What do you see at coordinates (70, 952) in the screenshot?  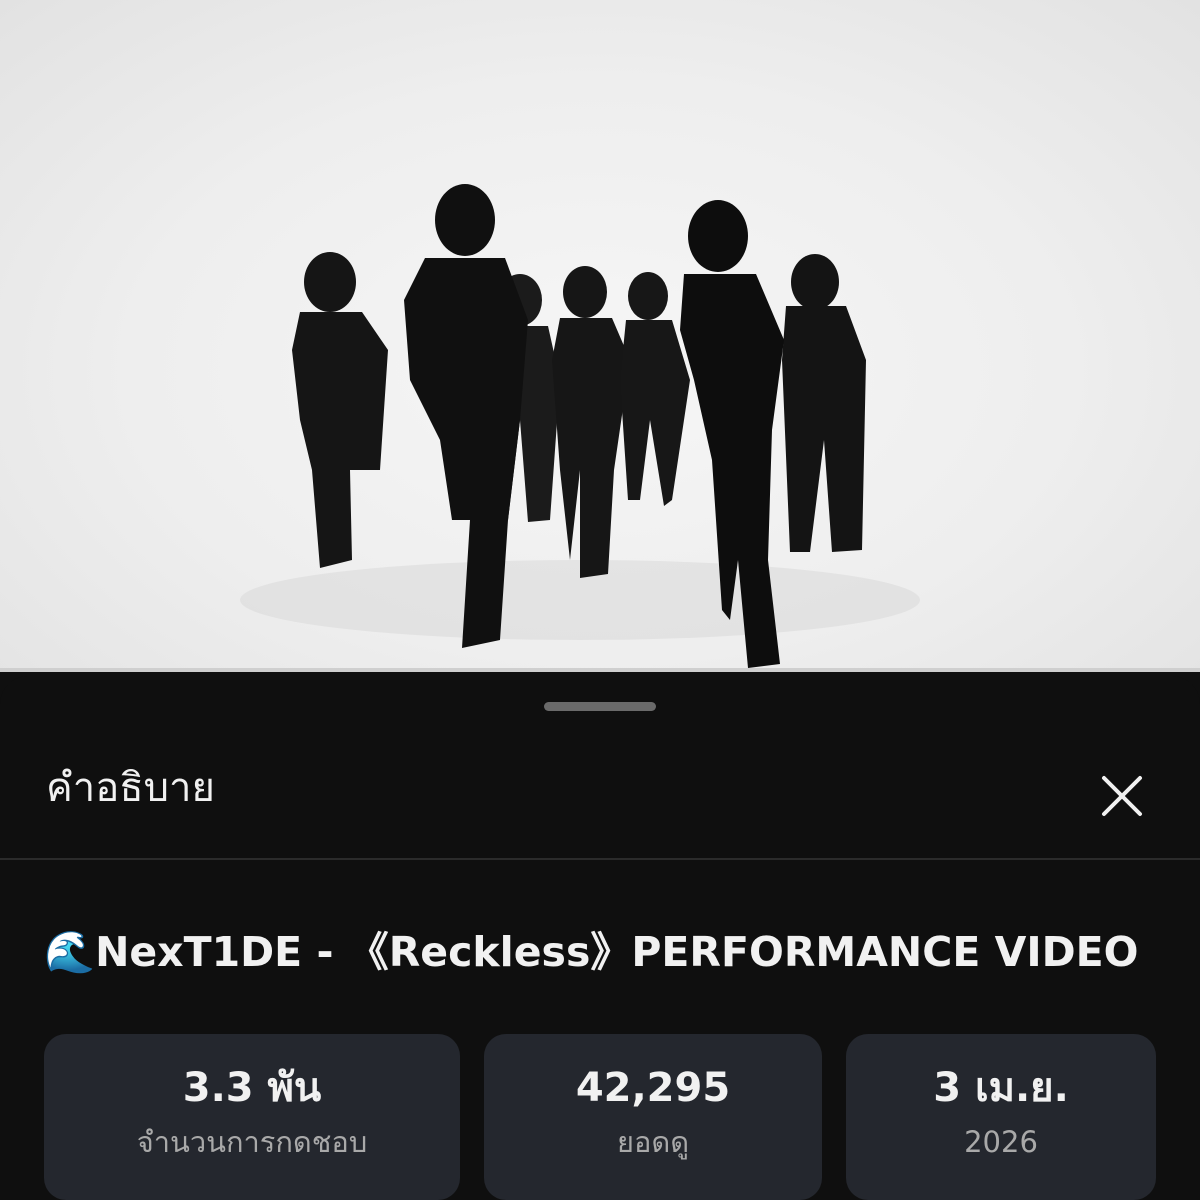 I see `wave-emoji-icon: 🌊` at bounding box center [70, 952].